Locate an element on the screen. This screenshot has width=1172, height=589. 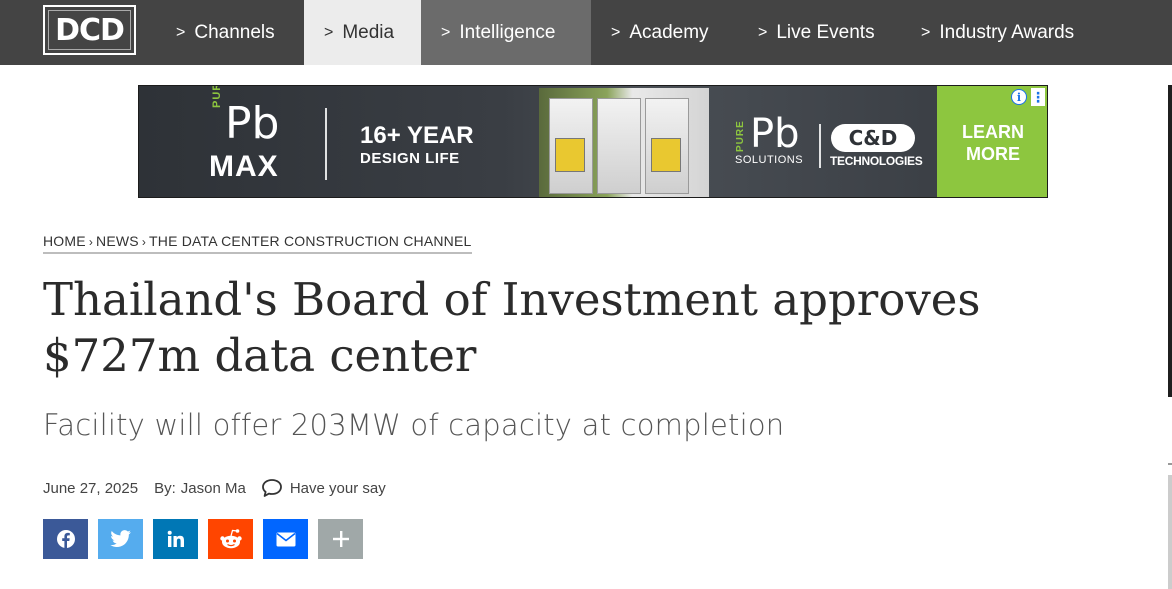
share-more-button is located at coordinates (340, 539).